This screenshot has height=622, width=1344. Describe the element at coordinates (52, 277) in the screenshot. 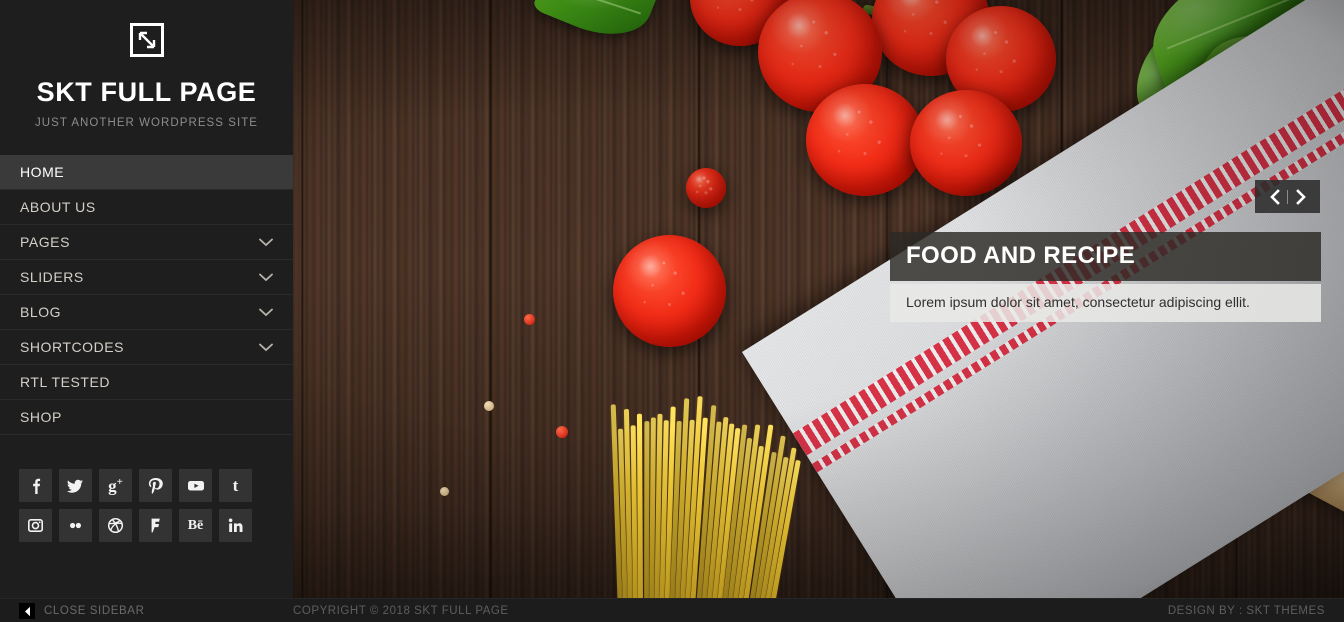

I see `sidebar-item-label: SLIDERS` at that location.